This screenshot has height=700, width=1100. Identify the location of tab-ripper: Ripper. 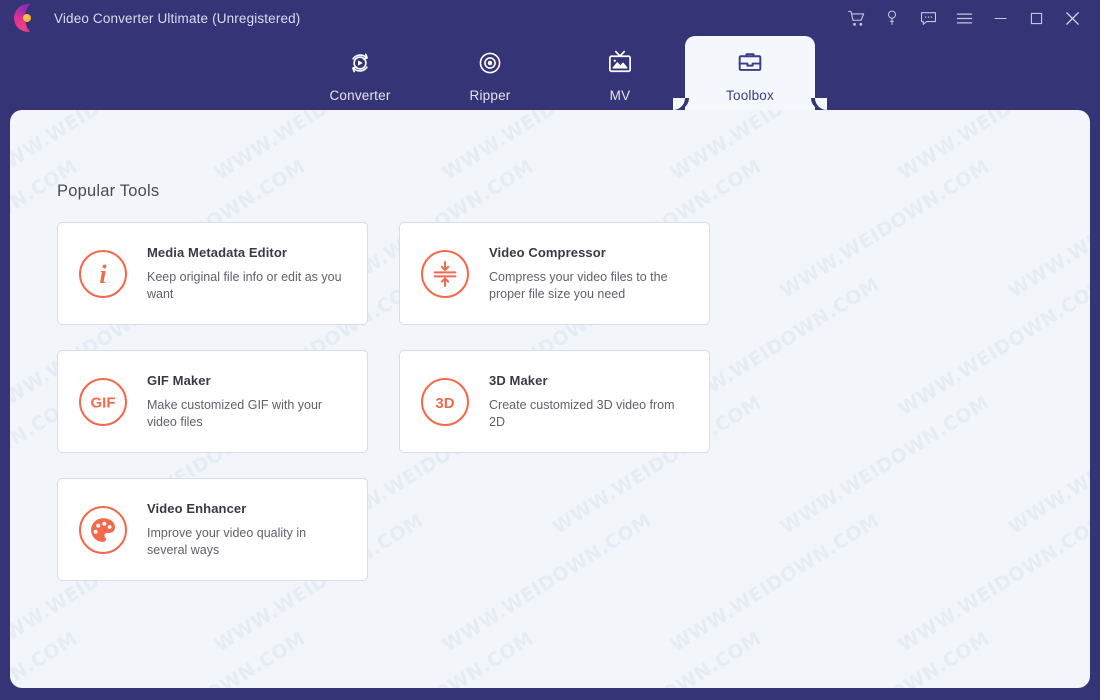
(490, 73).